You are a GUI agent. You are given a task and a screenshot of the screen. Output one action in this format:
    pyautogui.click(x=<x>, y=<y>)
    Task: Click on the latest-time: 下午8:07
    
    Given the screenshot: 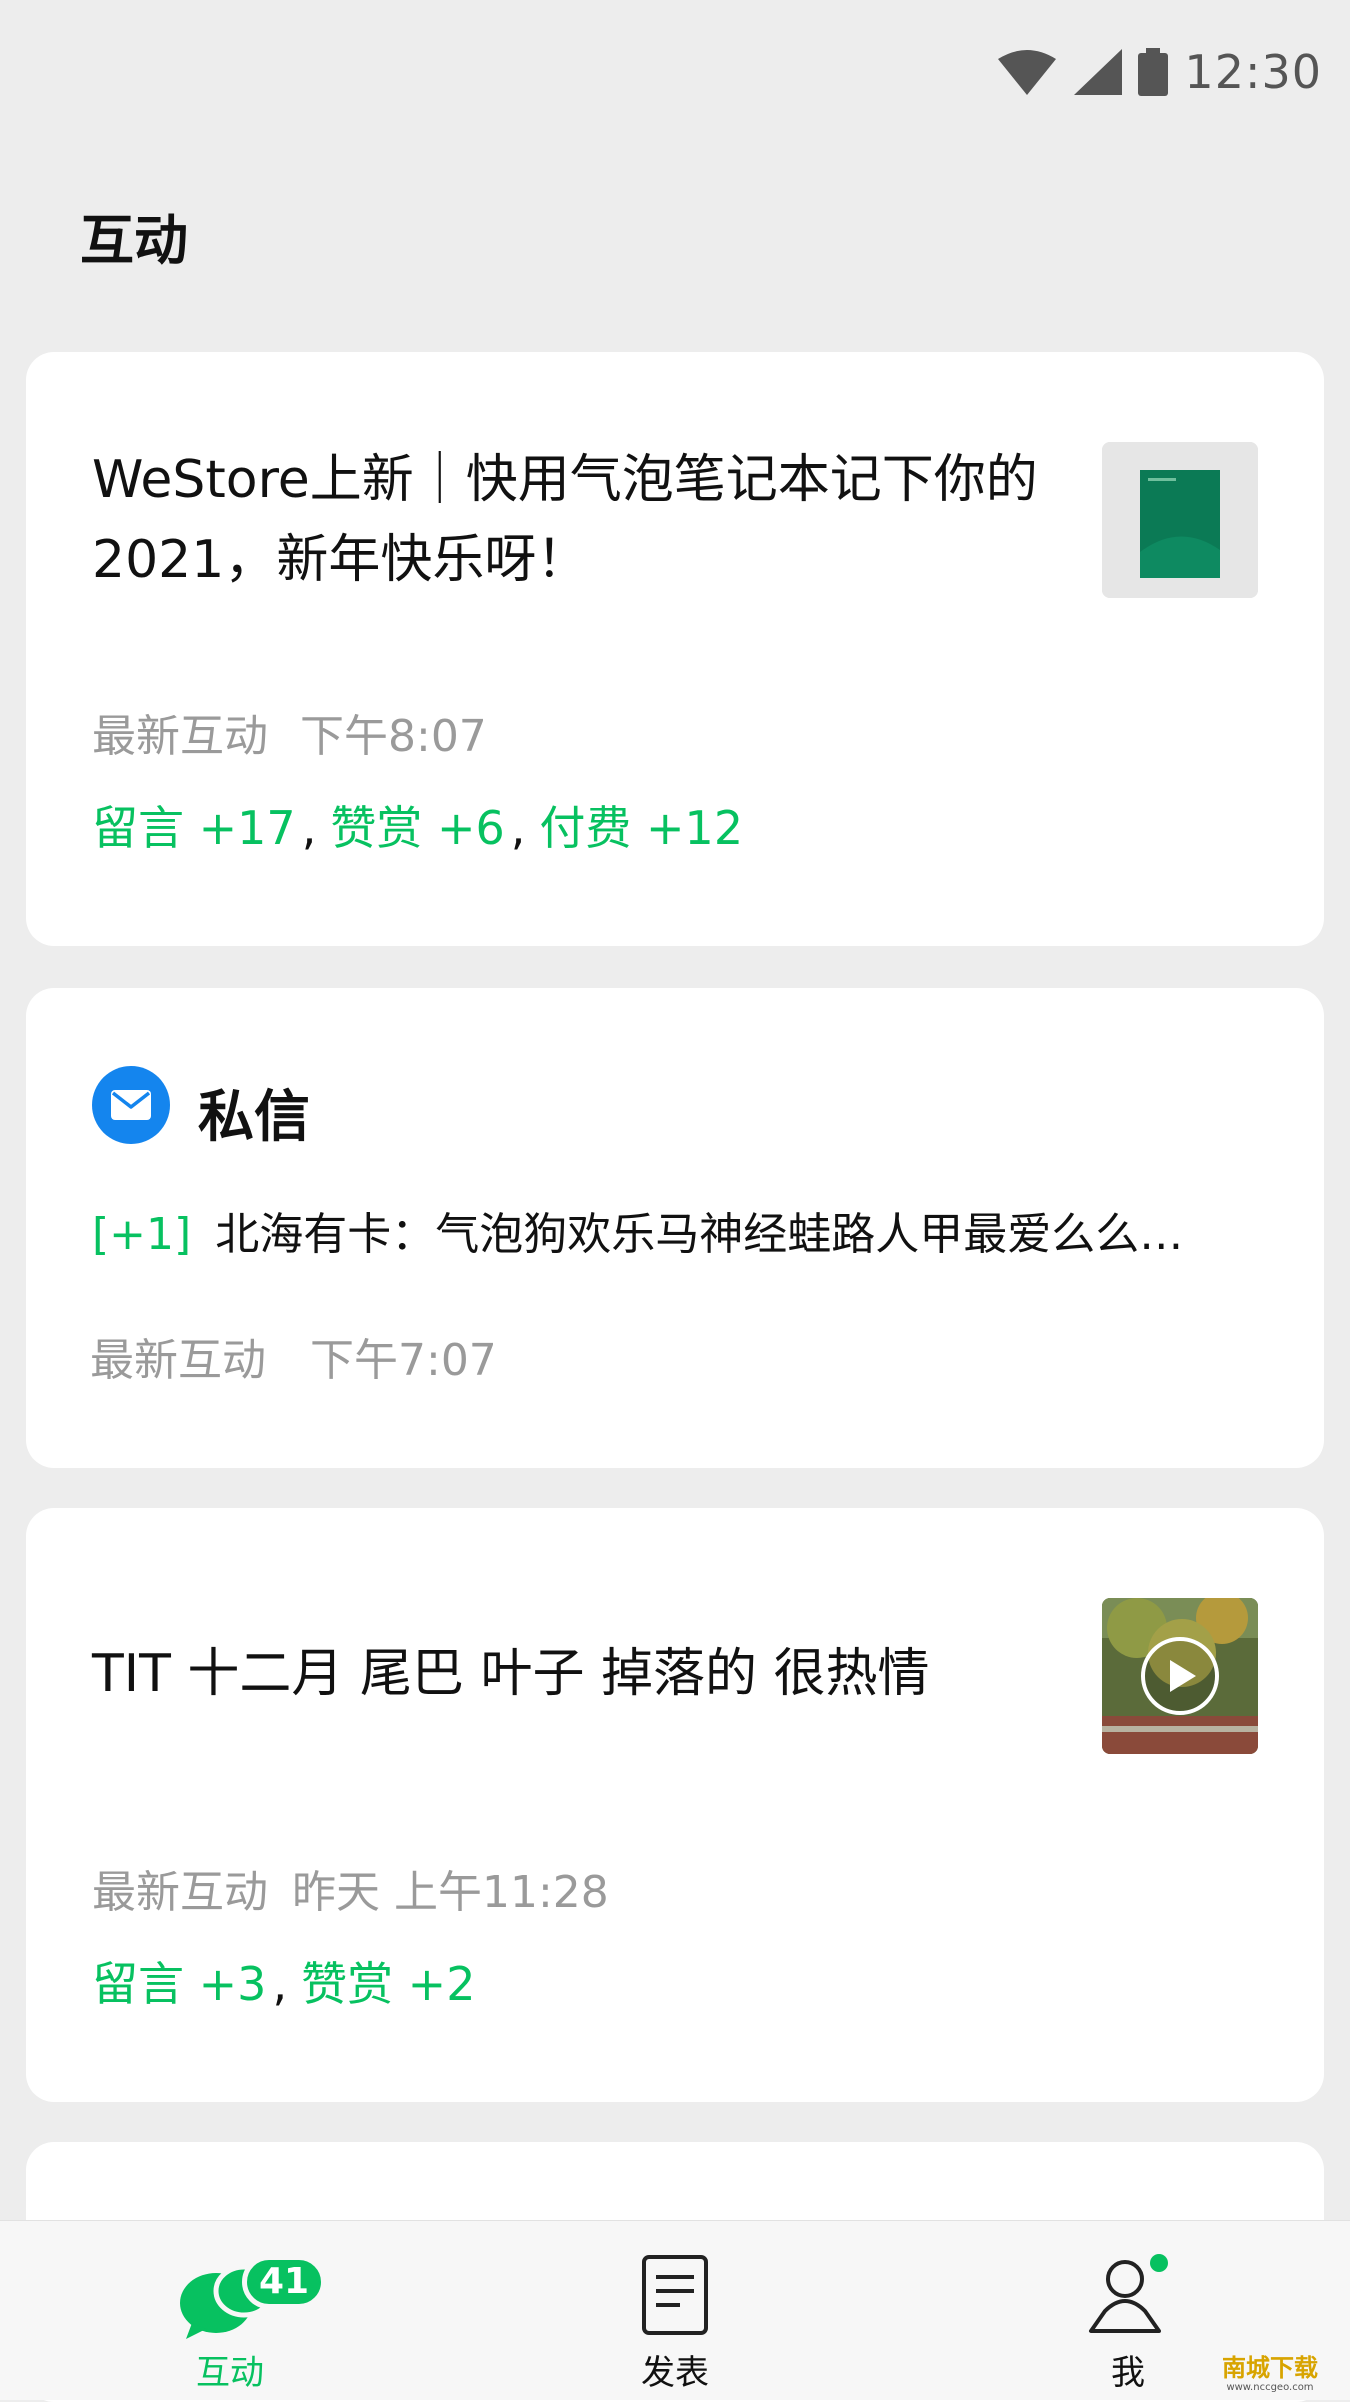 What is the action you would take?
    pyautogui.click(x=393, y=736)
    